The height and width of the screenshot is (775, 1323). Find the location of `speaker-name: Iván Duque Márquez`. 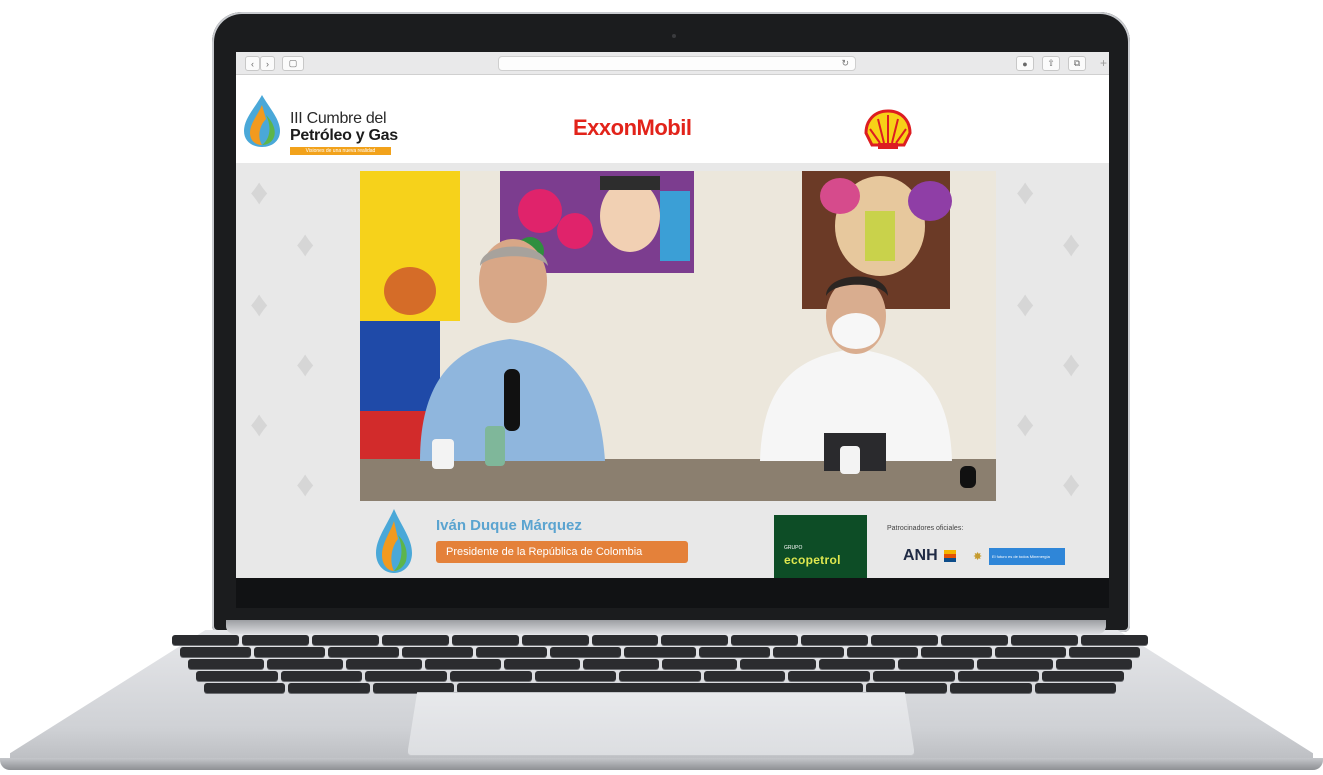

speaker-name: Iván Duque Márquez is located at coordinates (509, 525).